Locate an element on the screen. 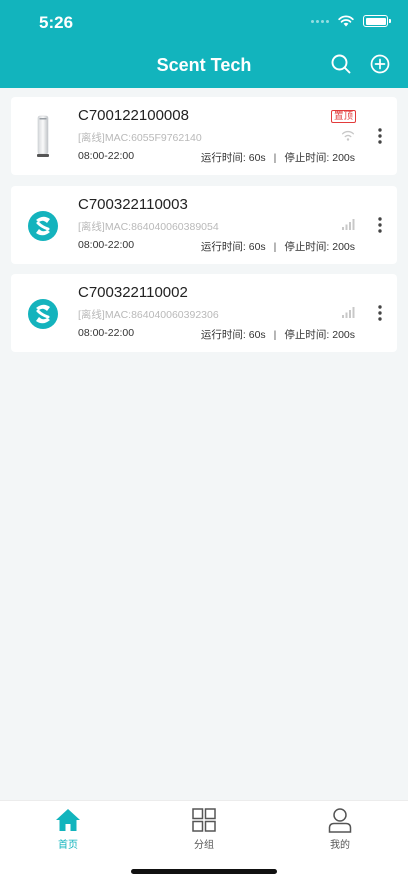  status-indicators is located at coordinates (351, 21).